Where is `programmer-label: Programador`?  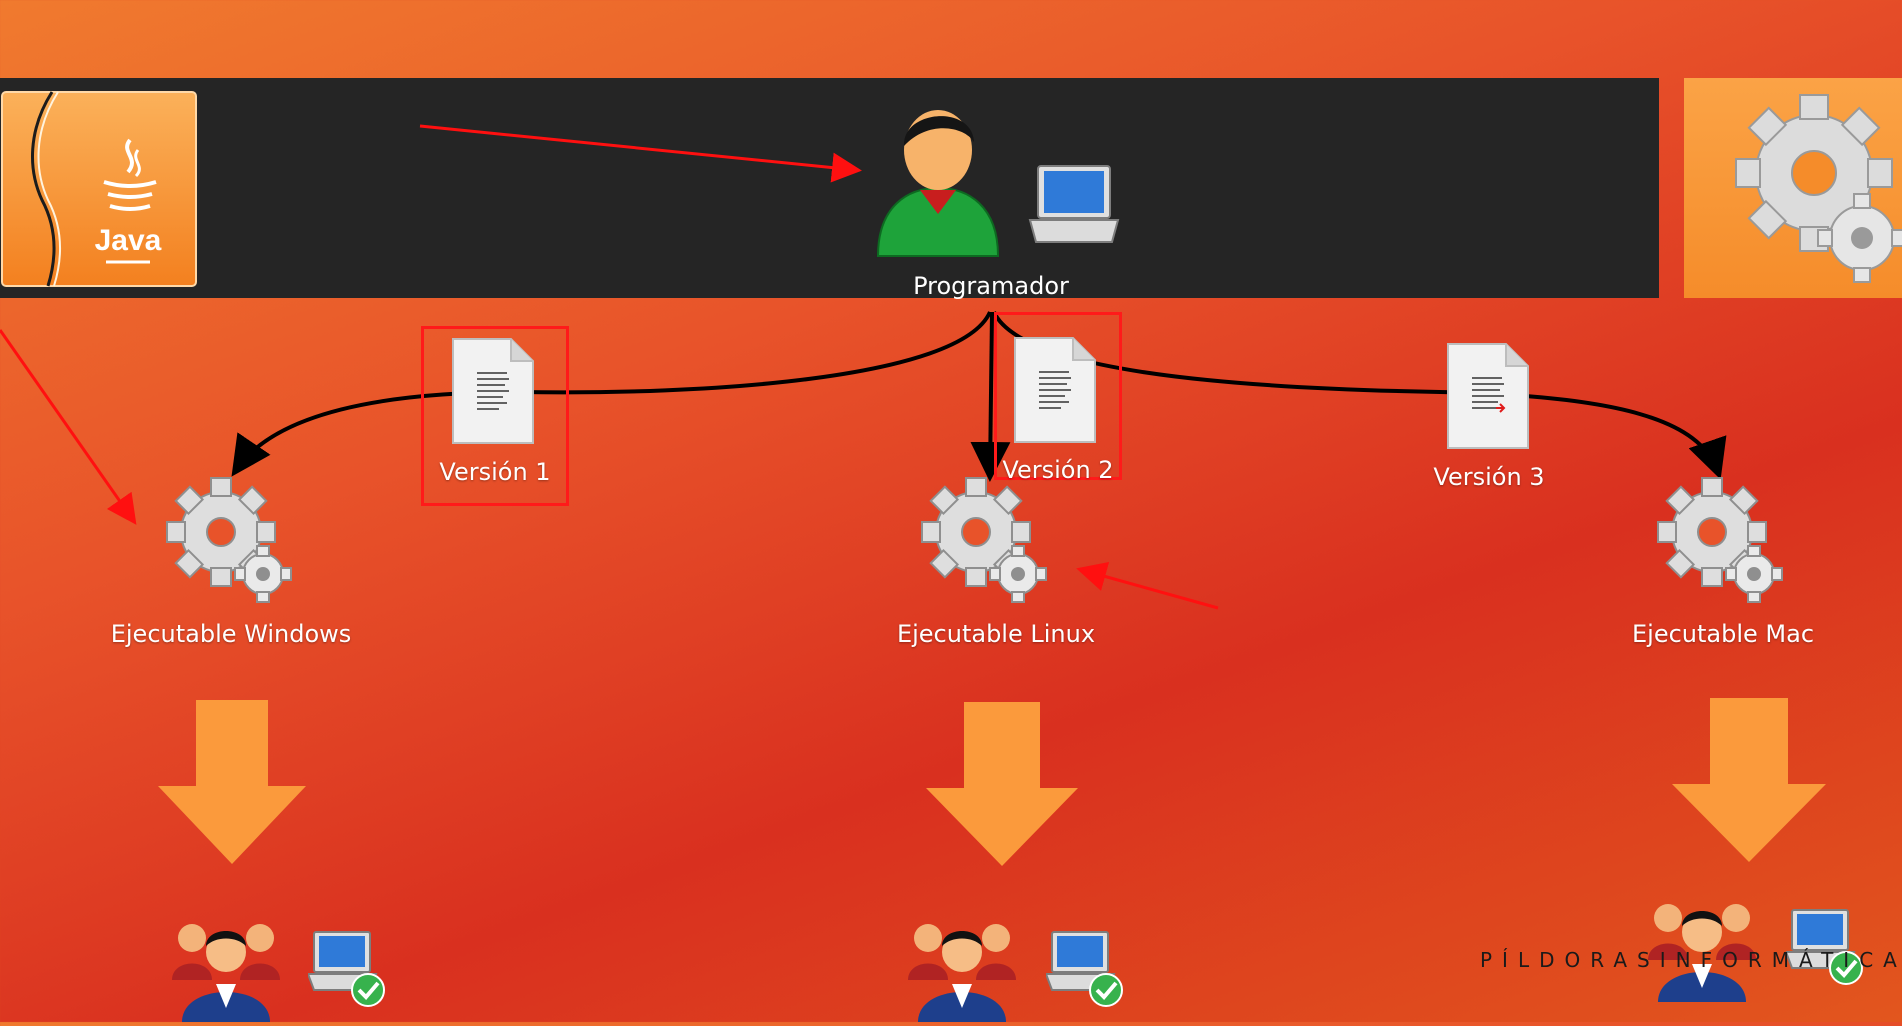 programmer-label: Programador is located at coordinates (991, 286).